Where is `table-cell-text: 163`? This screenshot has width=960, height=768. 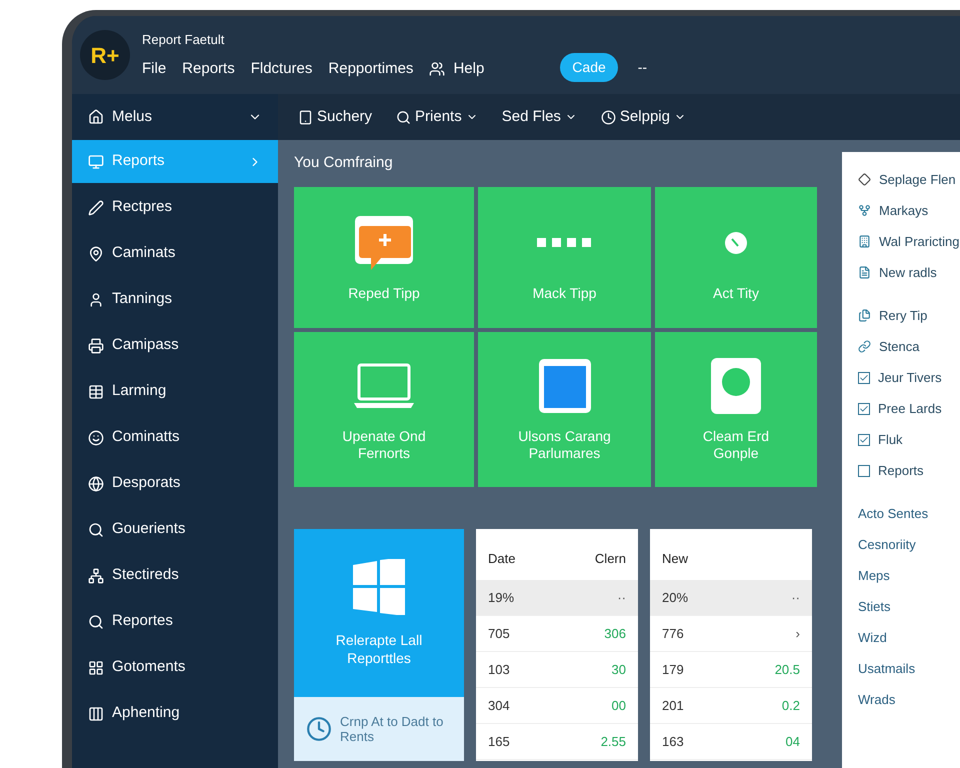 table-cell-text: 163 is located at coordinates (673, 742).